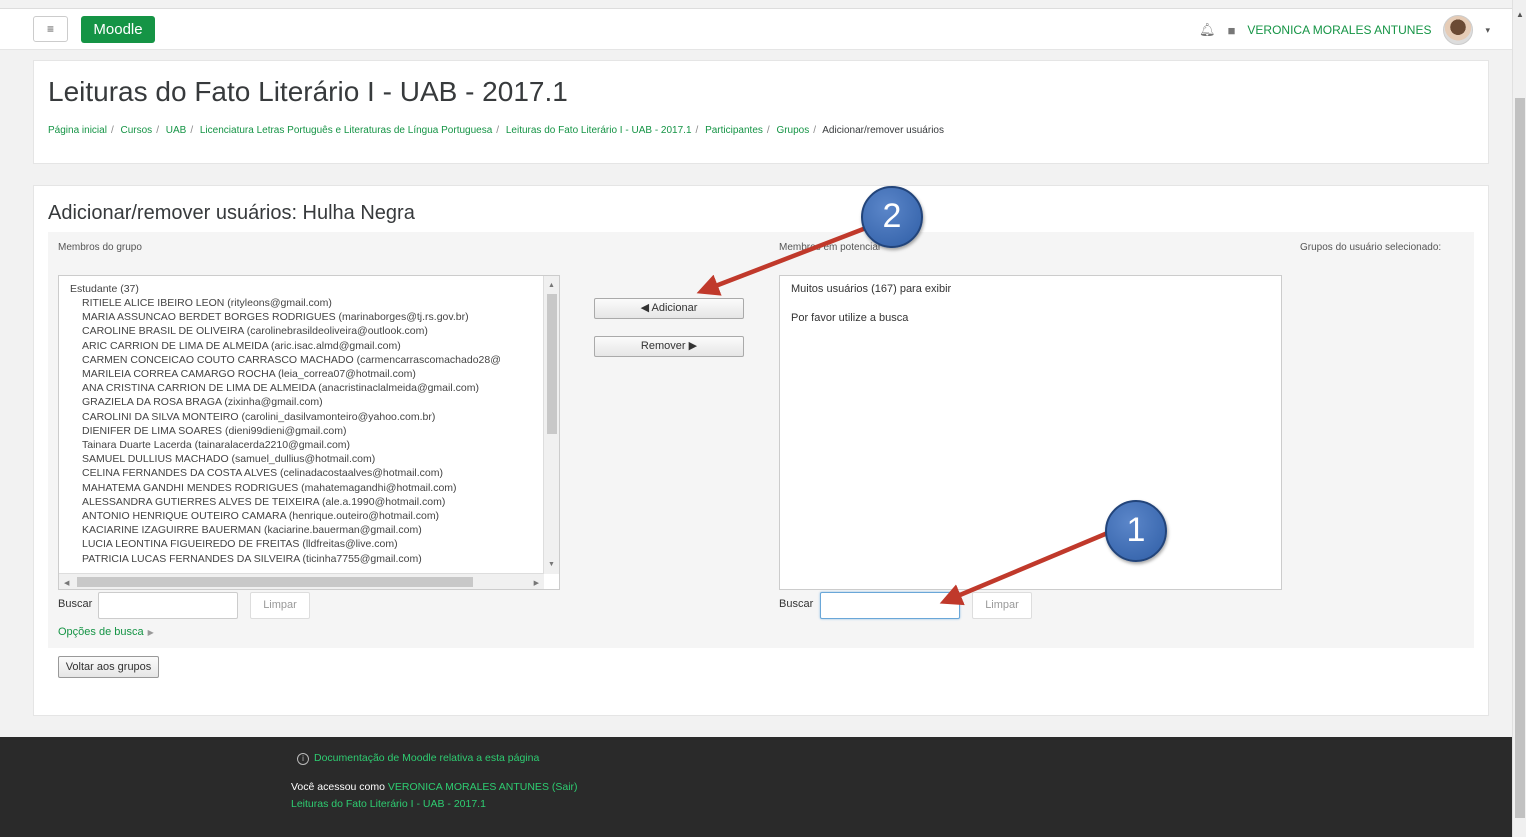 The width and height of the screenshot is (1526, 837). I want to click on members-horizontal-scrollbar: ◀ ▶, so click(301, 581).